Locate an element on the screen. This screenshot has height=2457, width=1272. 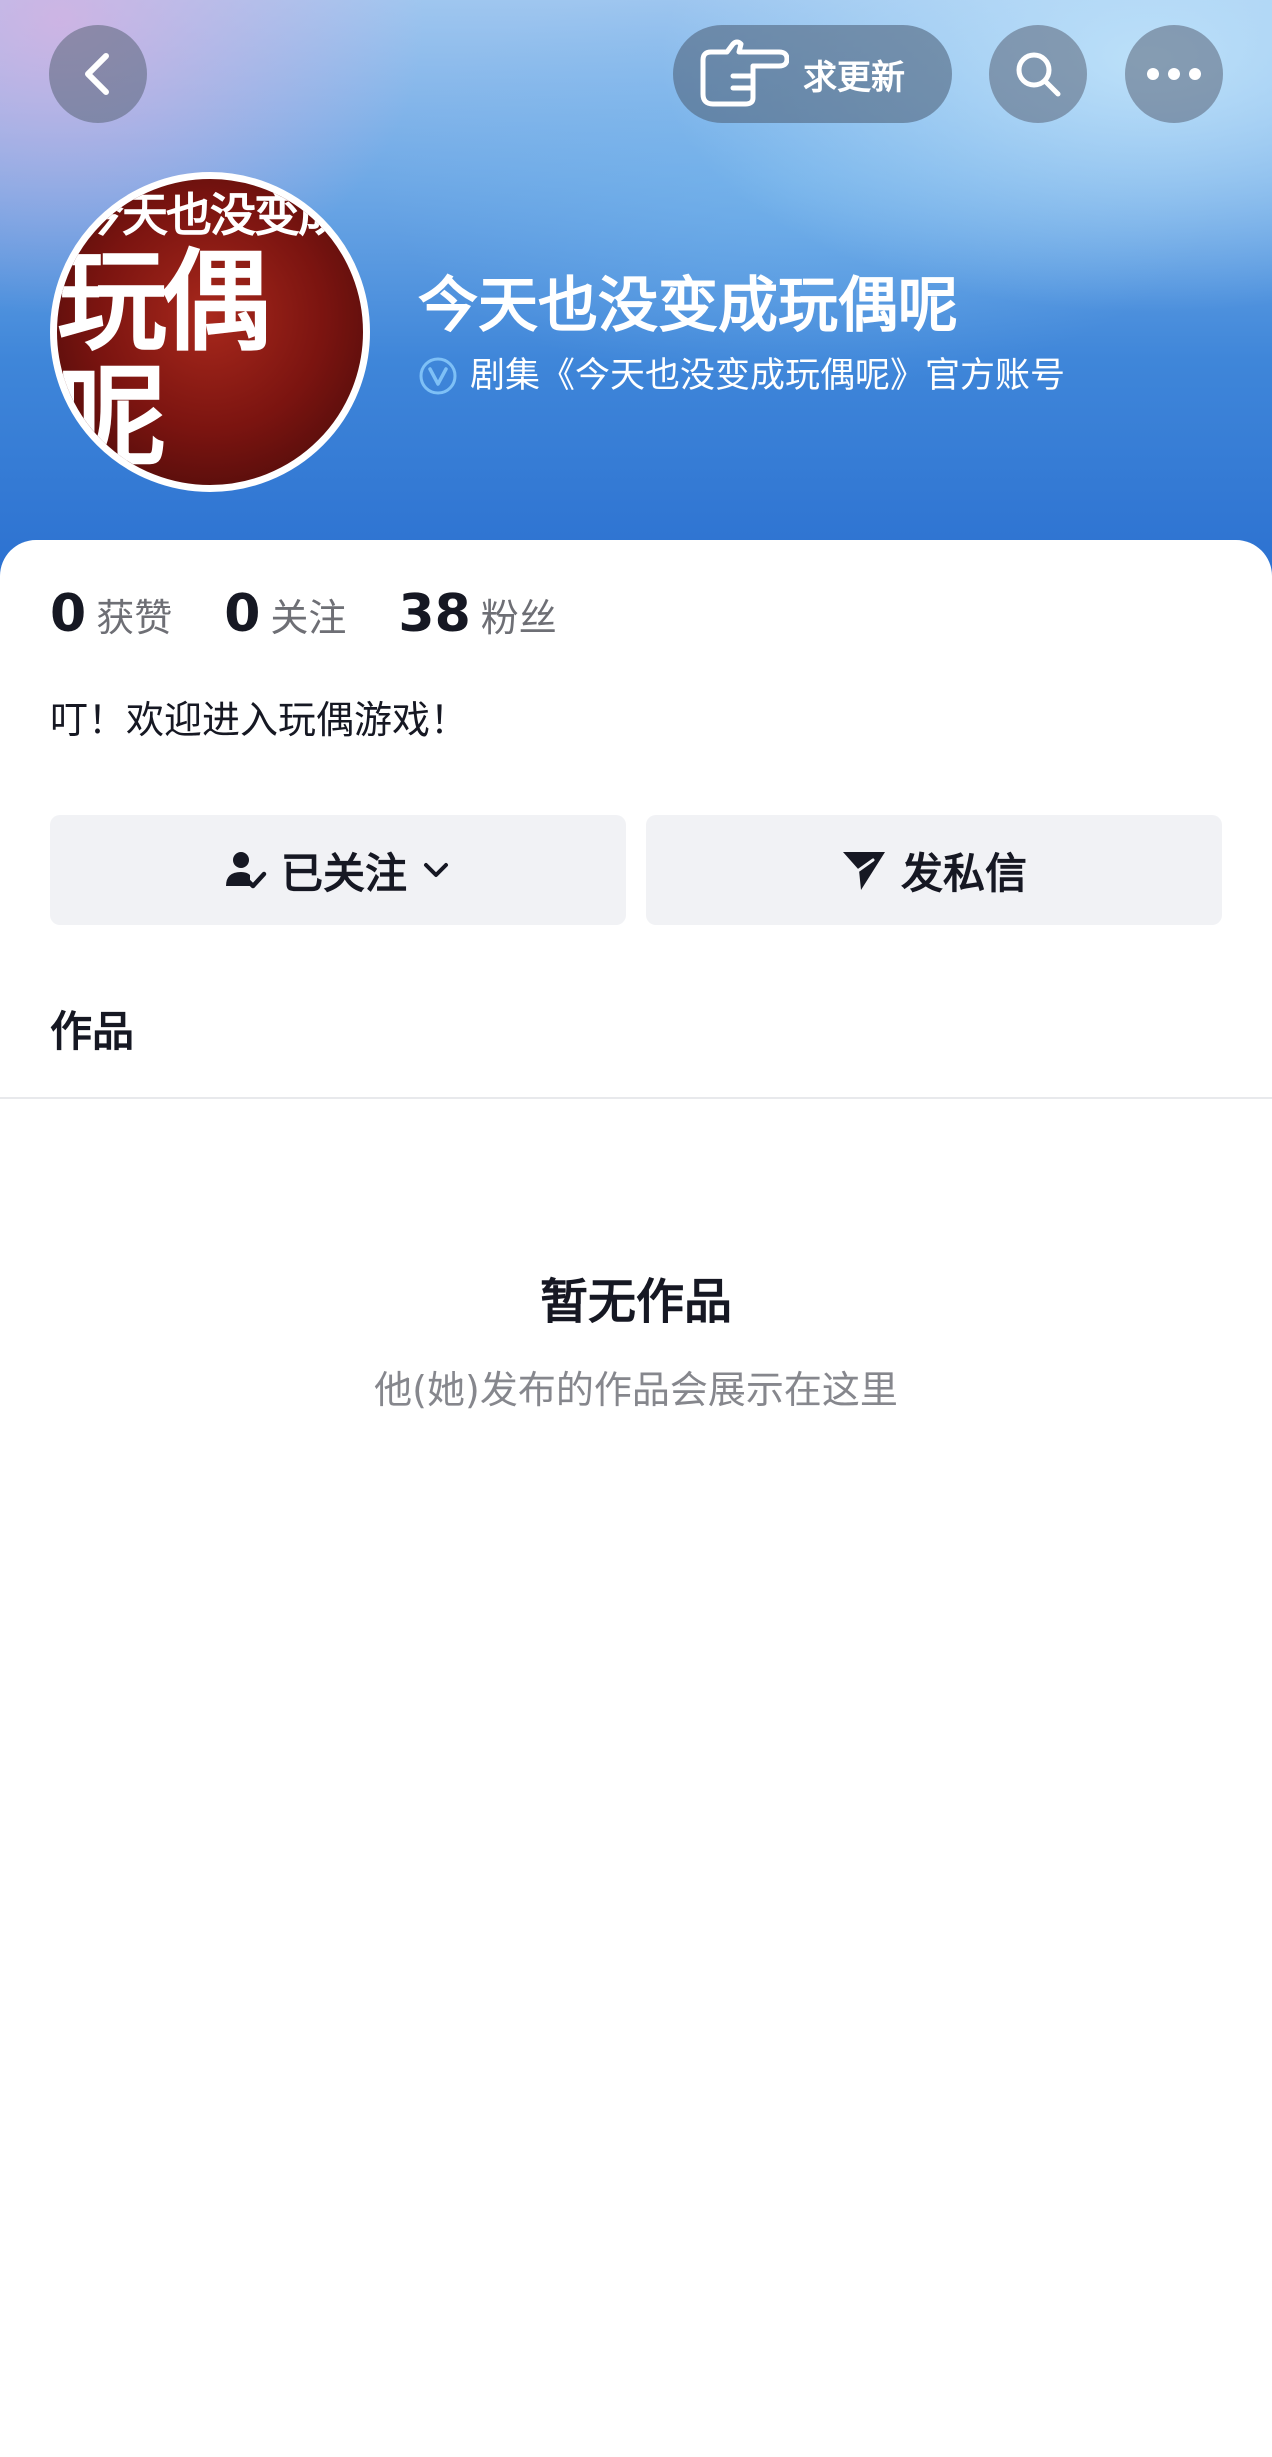
chevron-down-icon is located at coordinates (436, 870).